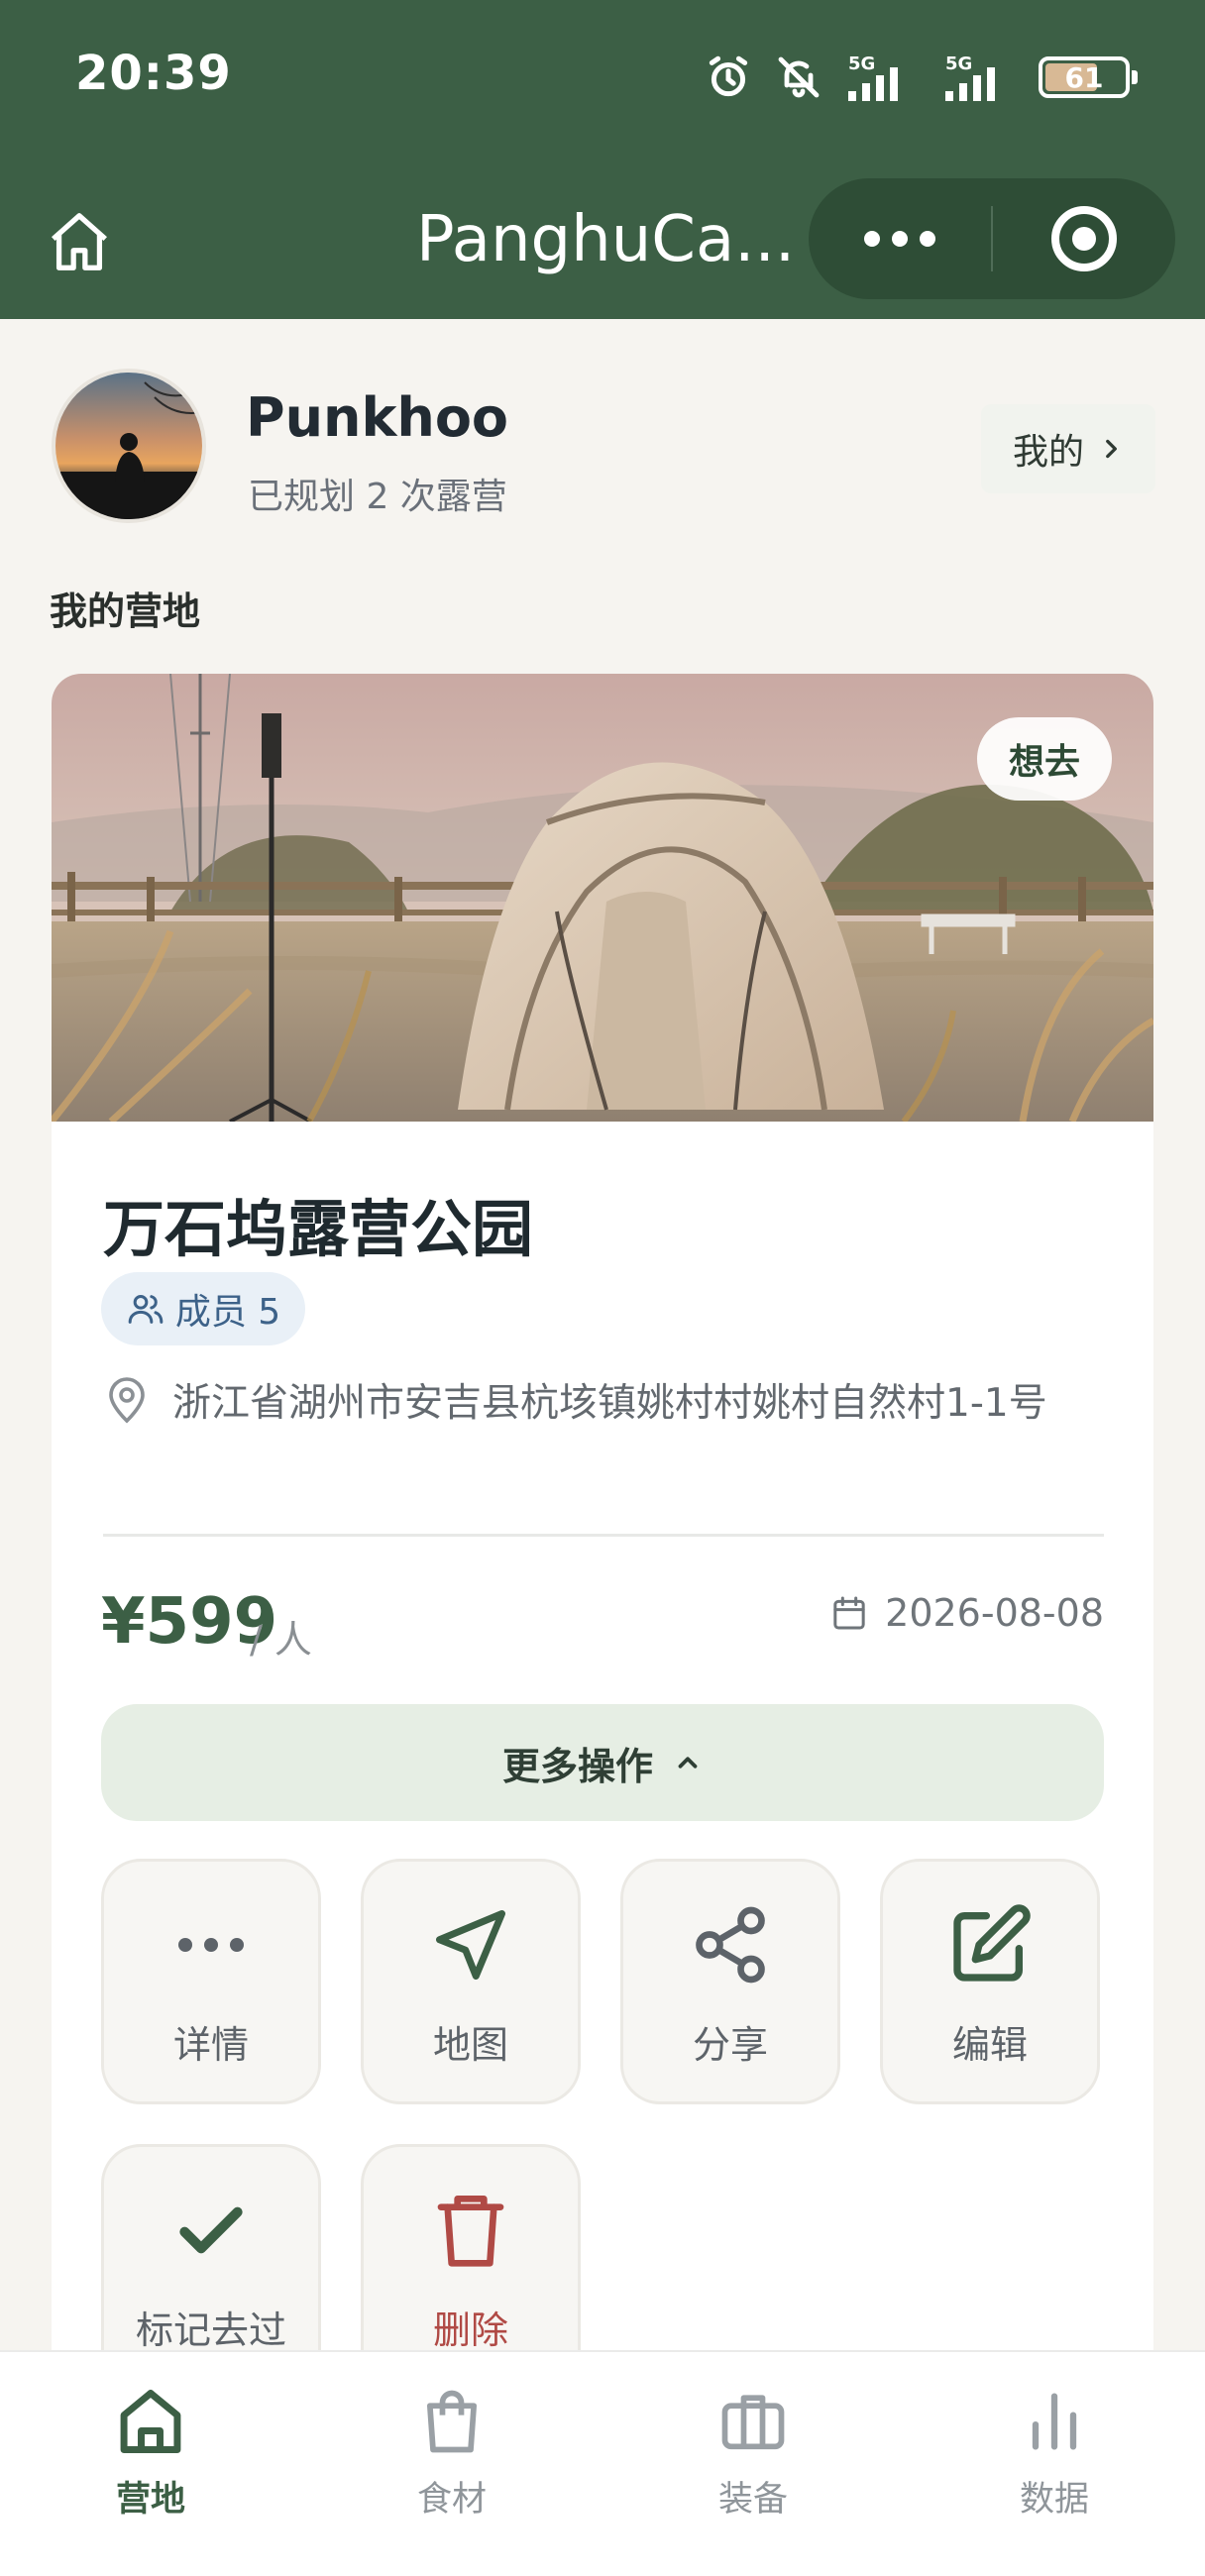 Image resolution: width=1205 pixels, height=2576 pixels. Describe the element at coordinates (992, 1943) in the screenshot. I see `edit-icon` at that location.